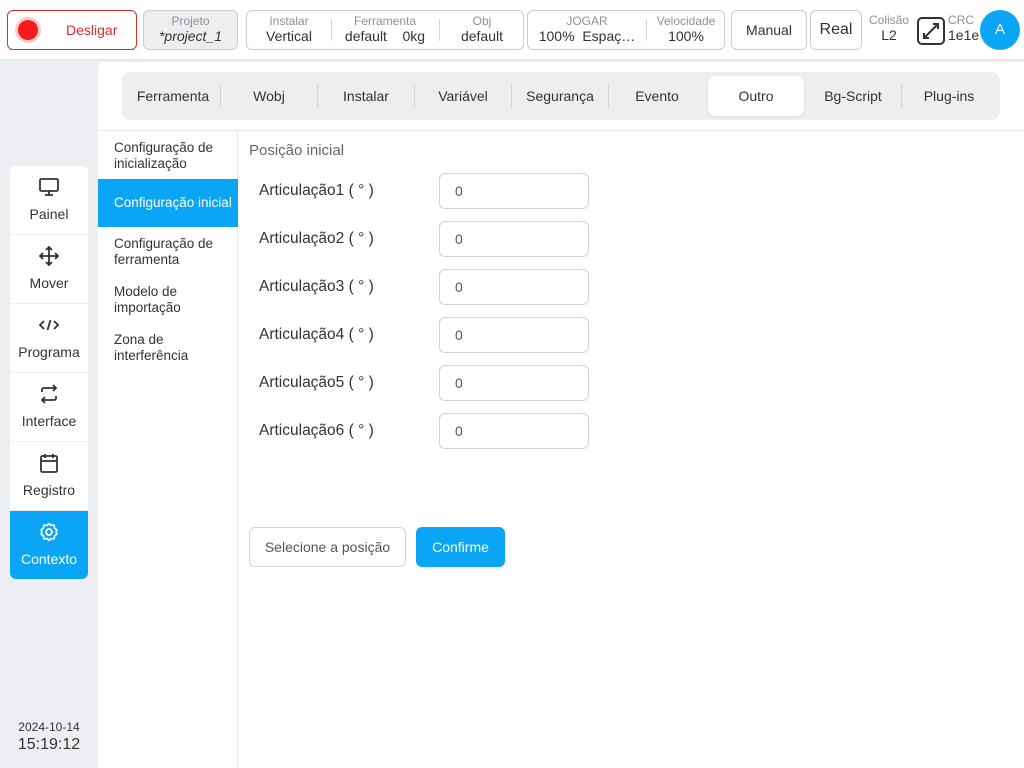  Describe the element at coordinates (28, 30) in the screenshot. I see `power-status-icon` at that location.